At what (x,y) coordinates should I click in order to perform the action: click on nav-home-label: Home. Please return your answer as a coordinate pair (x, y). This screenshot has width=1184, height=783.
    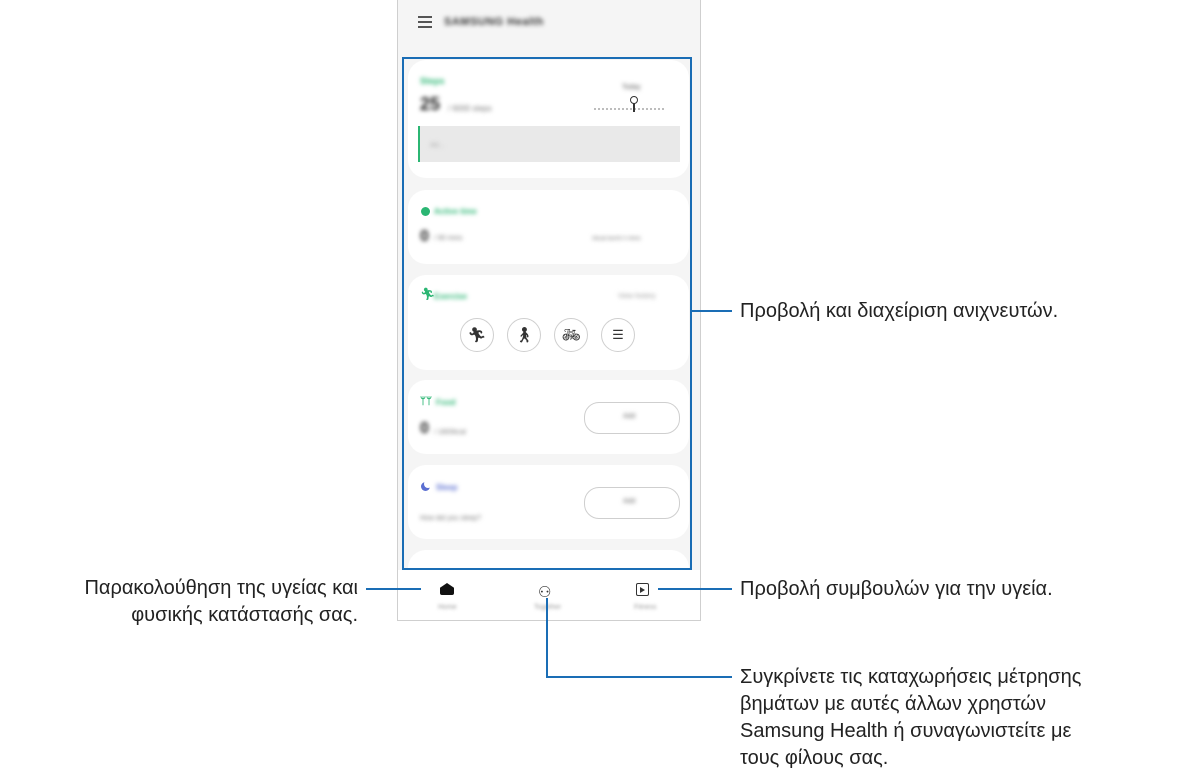
    Looking at the image, I should click on (447, 607).